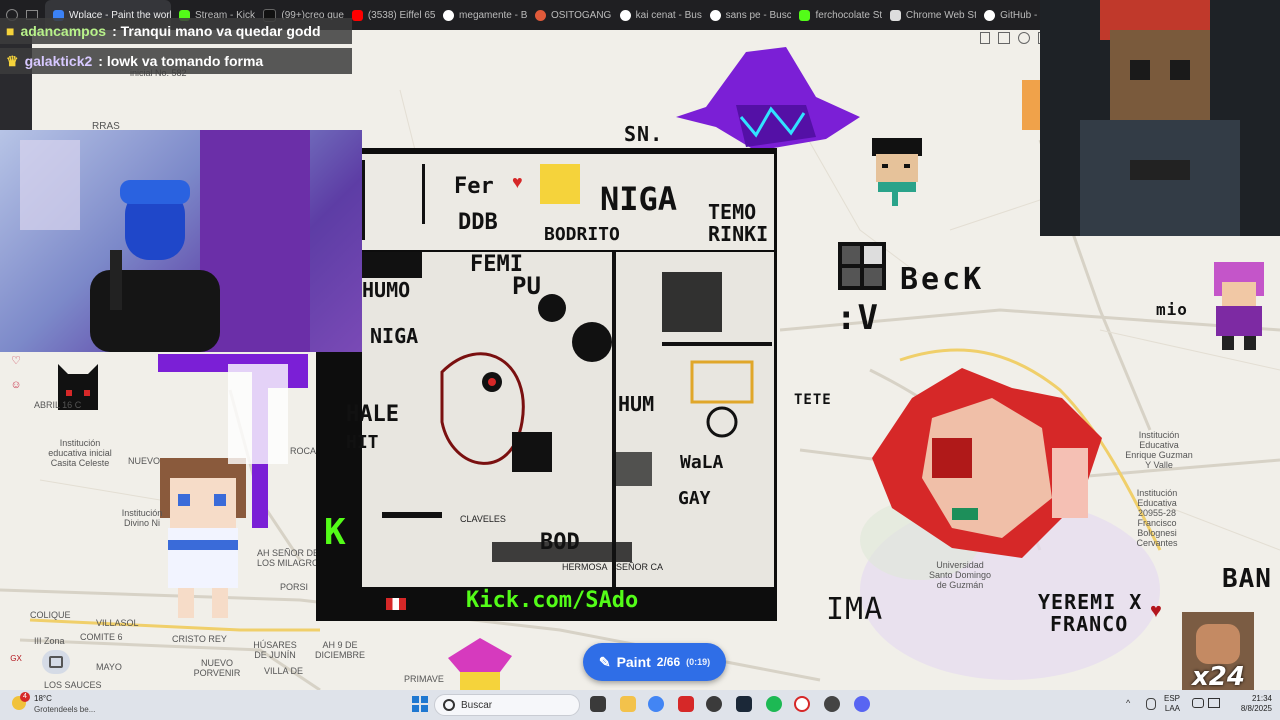  Describe the element at coordinates (568, 202) in the screenshot. I see `panel-top-area: Fer ♥ DDB NIGA BODRITO TEMO RINKI` at that location.